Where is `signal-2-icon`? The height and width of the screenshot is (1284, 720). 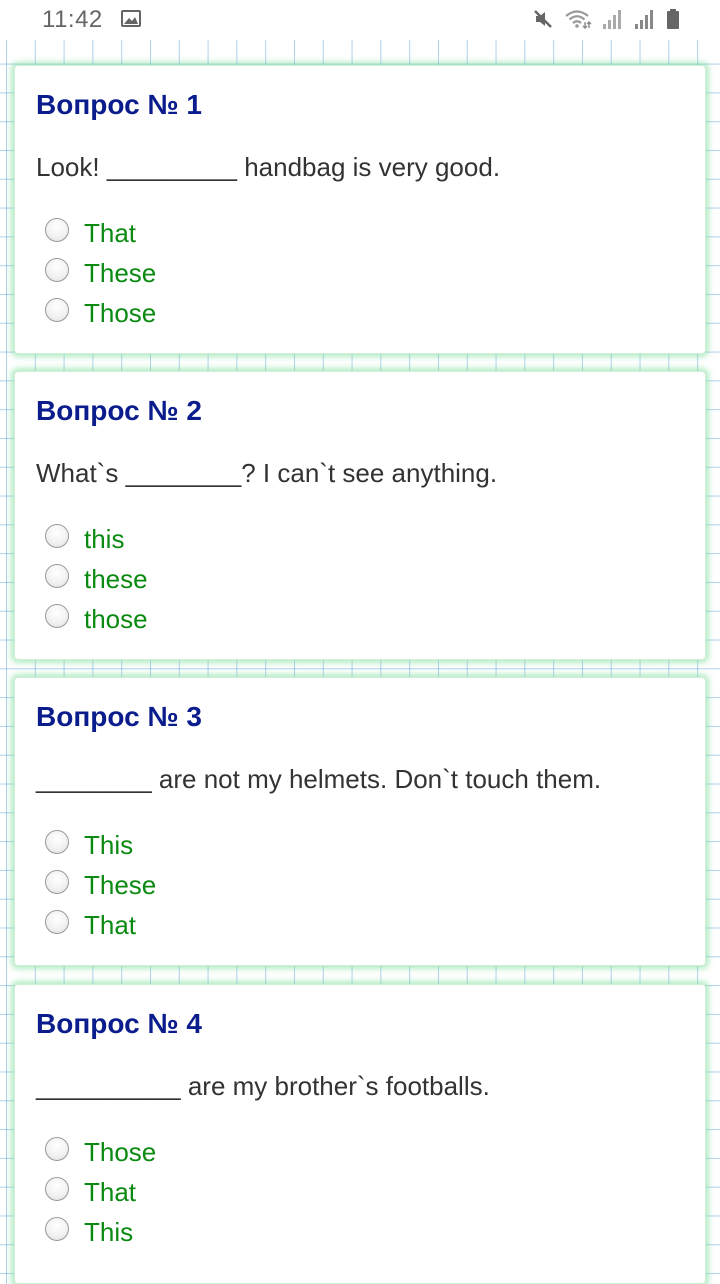 signal-2-icon is located at coordinates (644, 19).